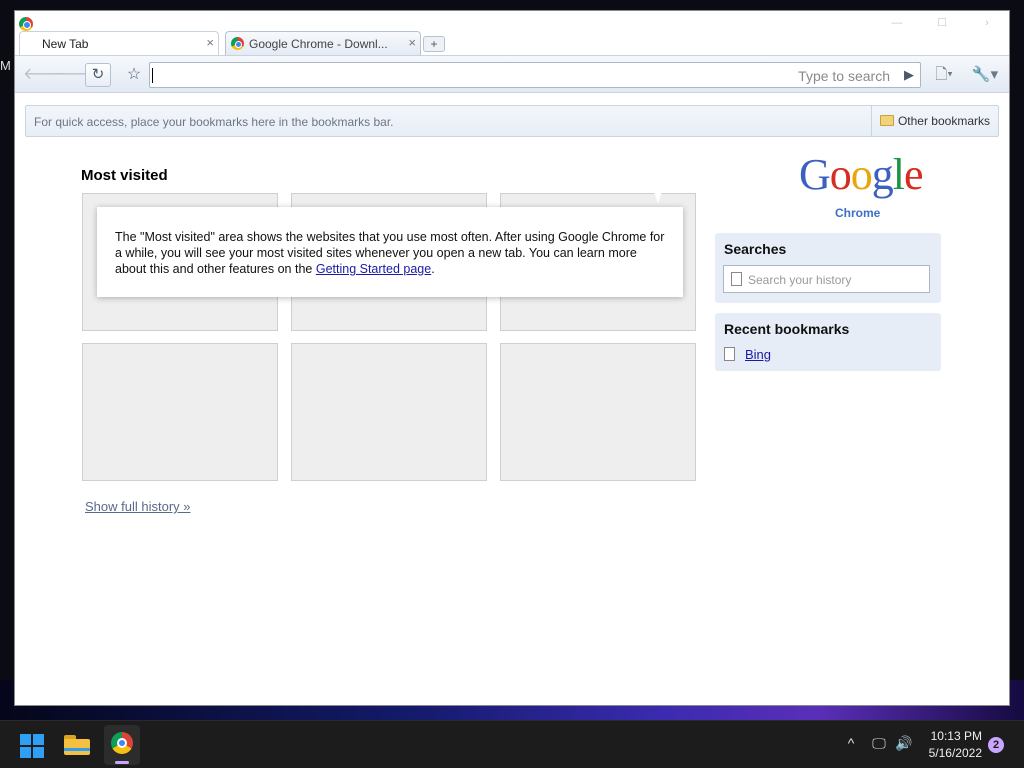  What do you see at coordinates (44, 75) in the screenshot?
I see `back-button: 🡐` at bounding box center [44, 75].